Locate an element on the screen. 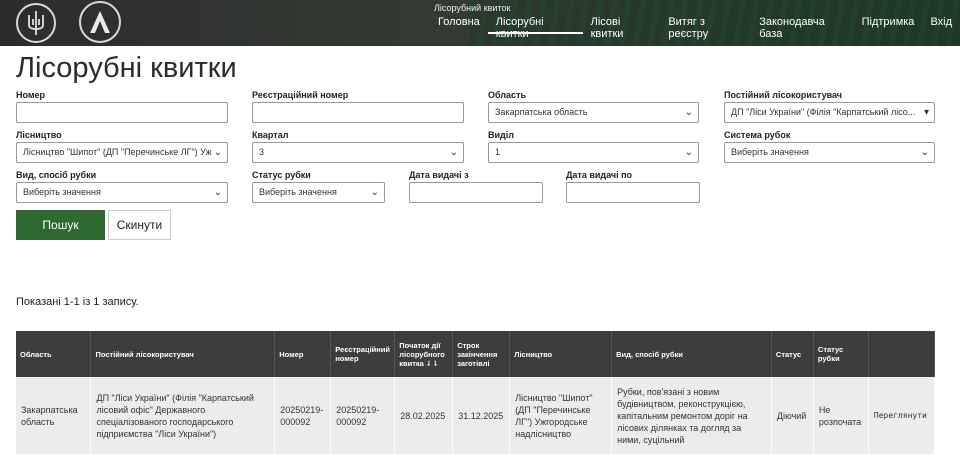 The image size is (960, 475). data-po-label: Дата видачі по is located at coordinates (599, 175).